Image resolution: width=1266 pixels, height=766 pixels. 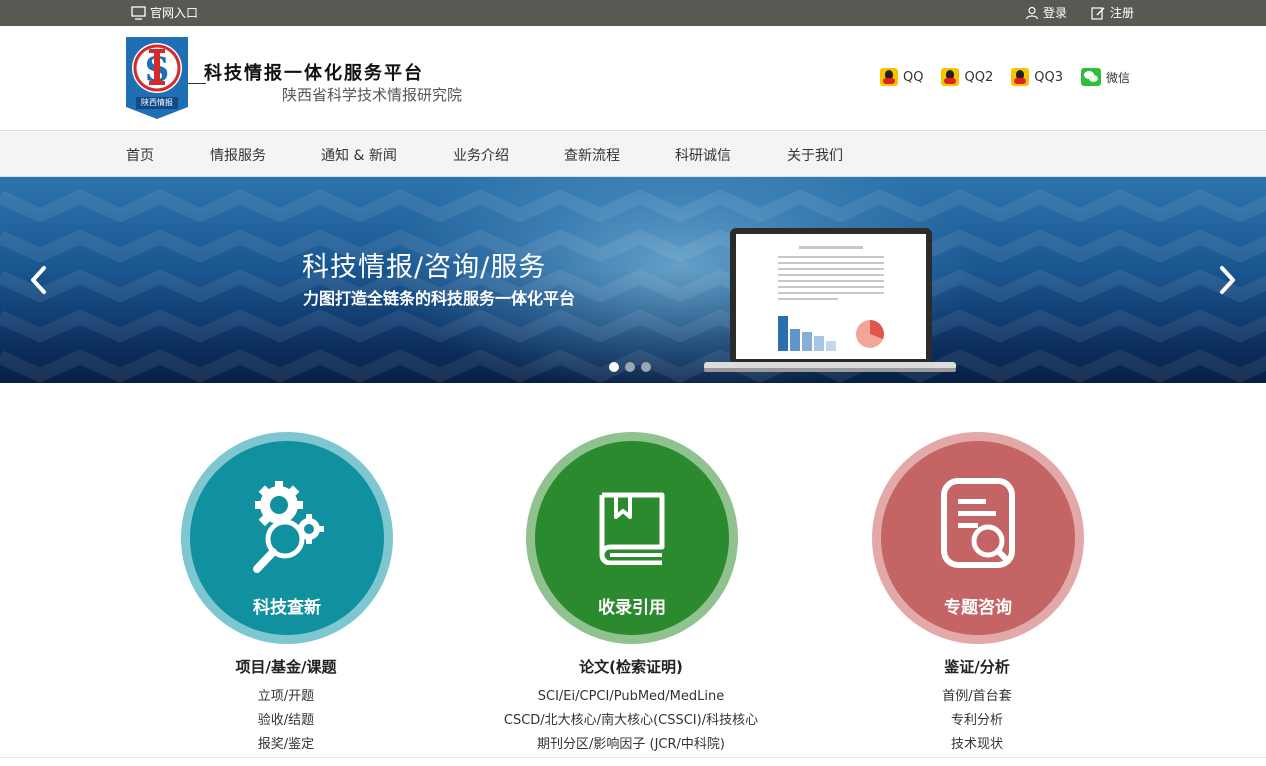 I want to click on service-items: 立项/开题 验收/结题 报奖/鉴定, so click(x=286, y=721).